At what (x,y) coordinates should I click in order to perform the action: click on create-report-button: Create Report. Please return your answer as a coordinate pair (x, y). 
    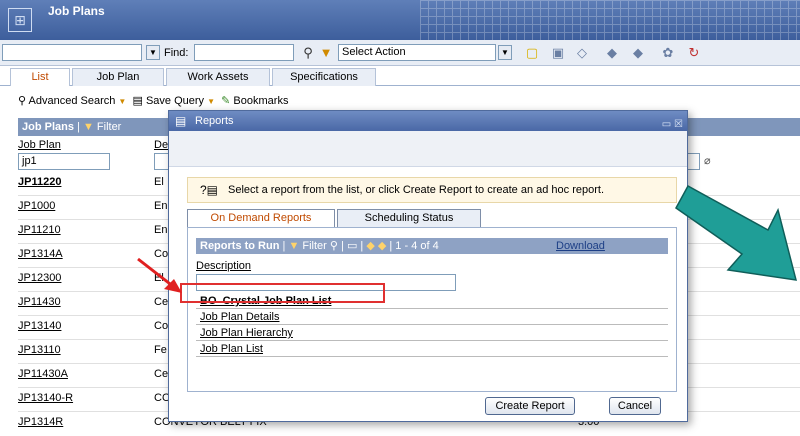
    Looking at the image, I should click on (530, 406).